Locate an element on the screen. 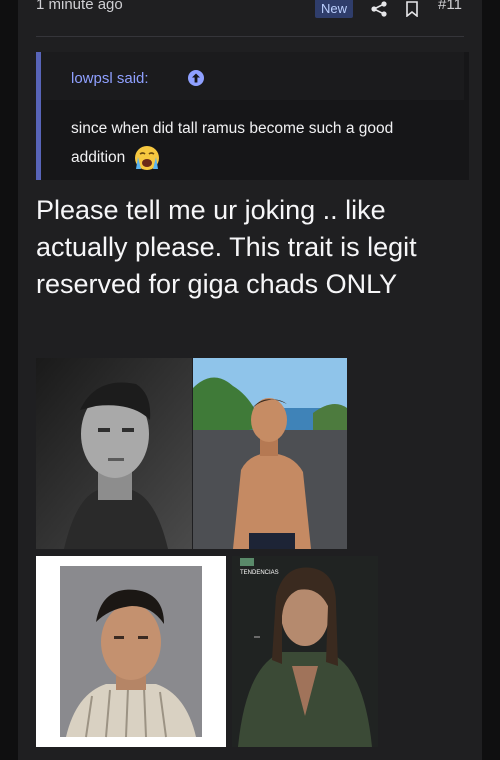  share-icon is located at coordinates (379, 9).